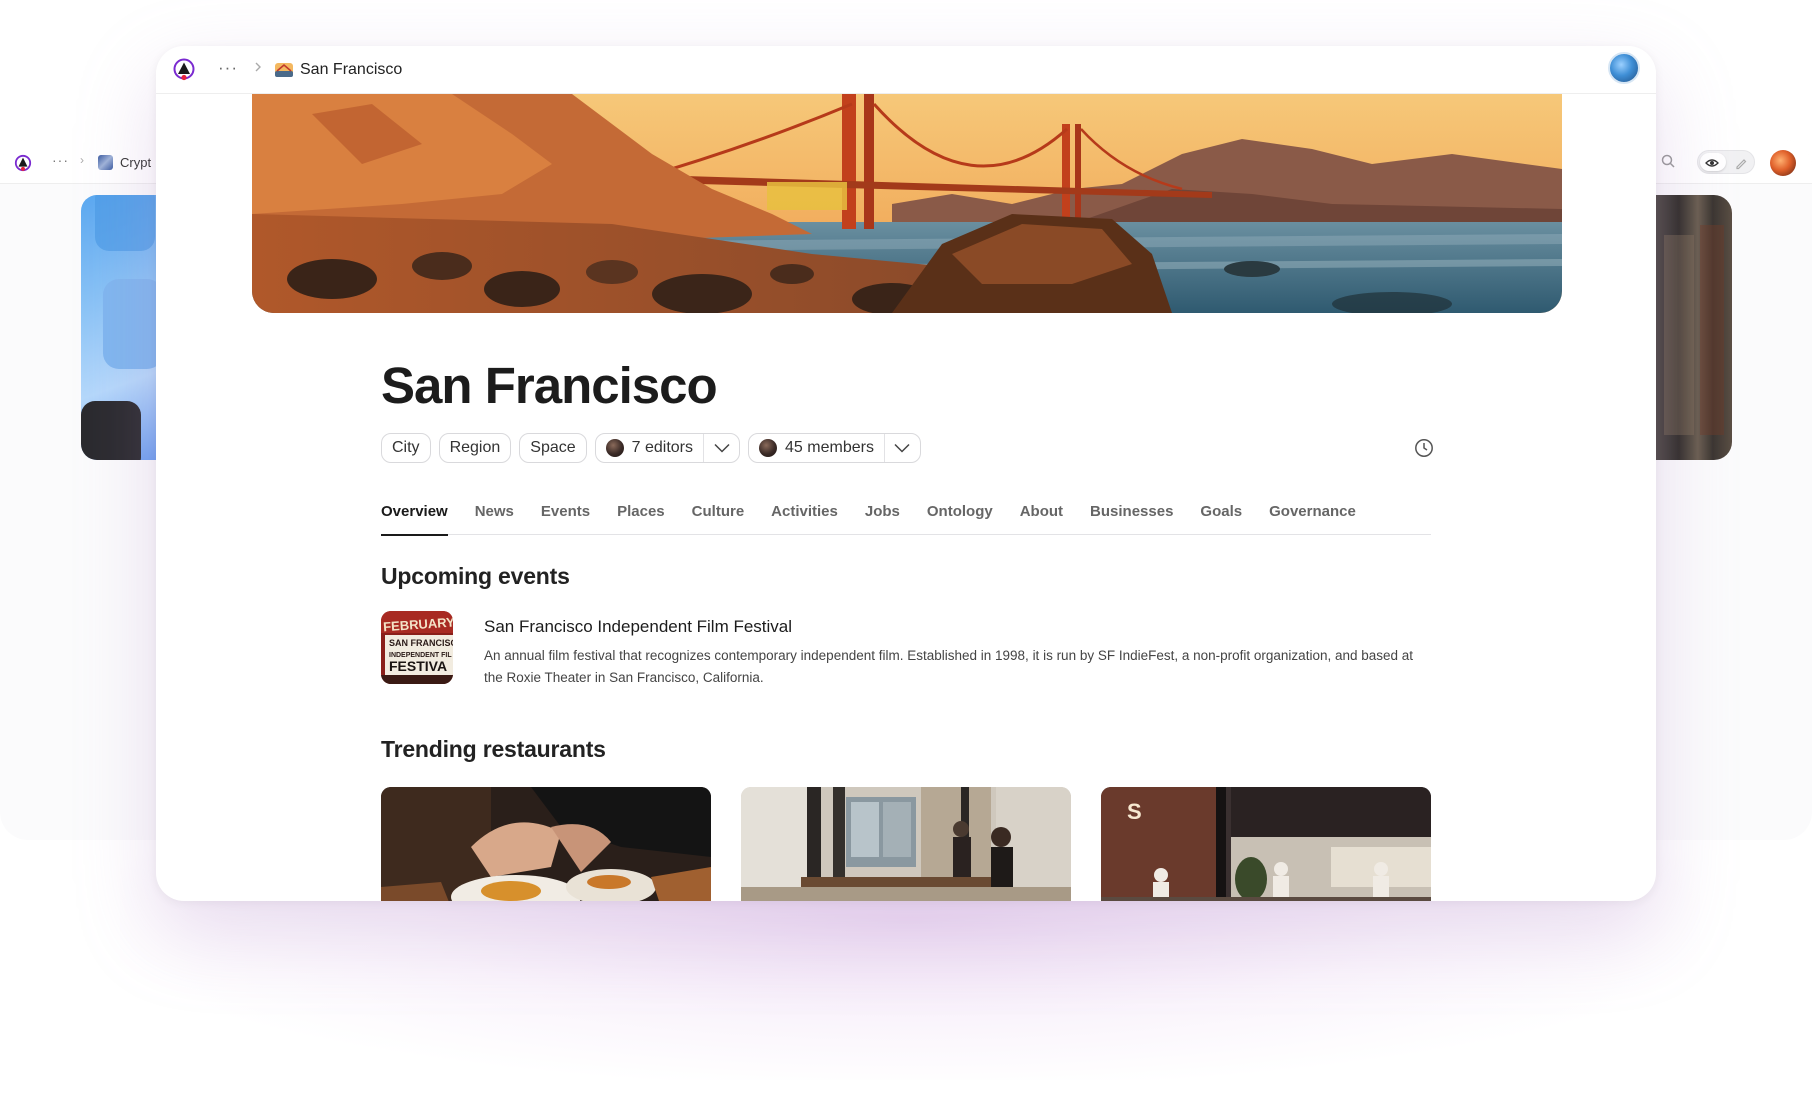 This screenshot has height=1097, width=1812. What do you see at coordinates (1266, 844) in the screenshot?
I see `restaurant-card: S` at bounding box center [1266, 844].